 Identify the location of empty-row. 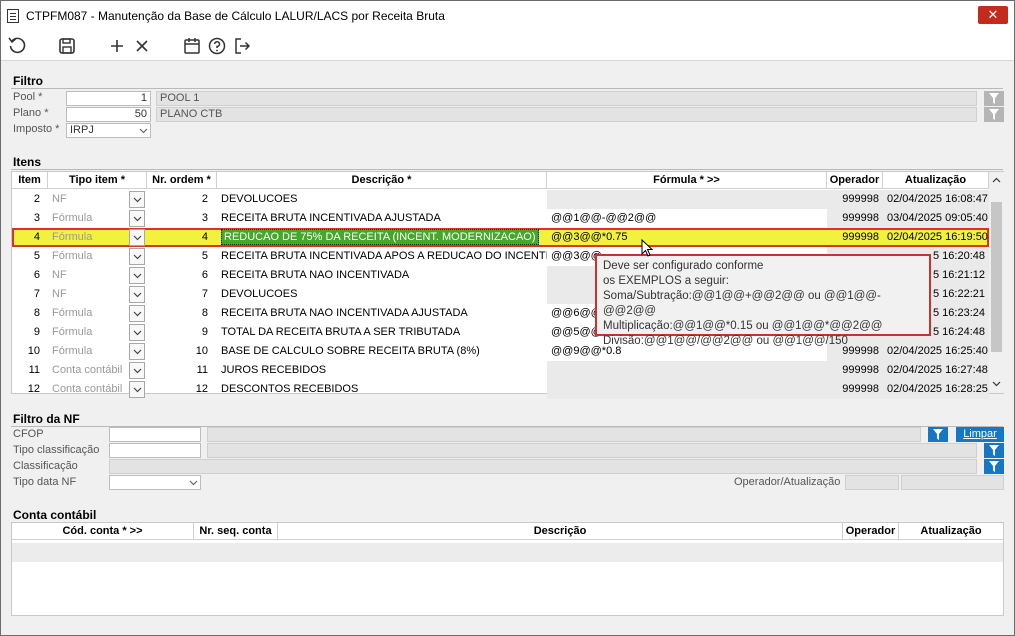
(507, 552).